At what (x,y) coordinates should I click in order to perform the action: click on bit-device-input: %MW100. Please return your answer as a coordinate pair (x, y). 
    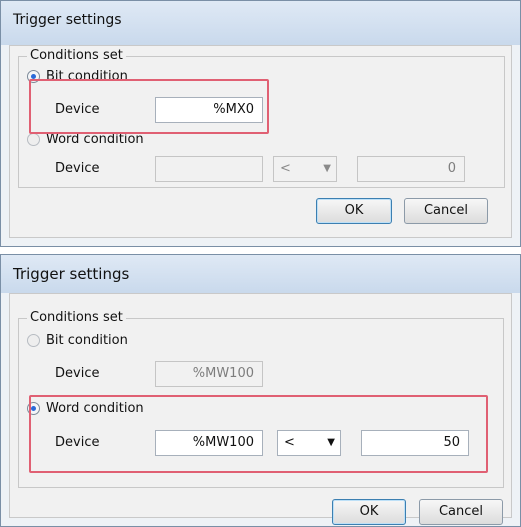
    Looking at the image, I should click on (209, 374).